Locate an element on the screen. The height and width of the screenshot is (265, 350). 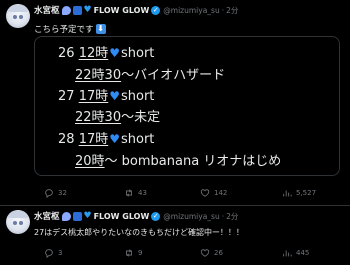
views-count: 445 is located at coordinates (303, 253).